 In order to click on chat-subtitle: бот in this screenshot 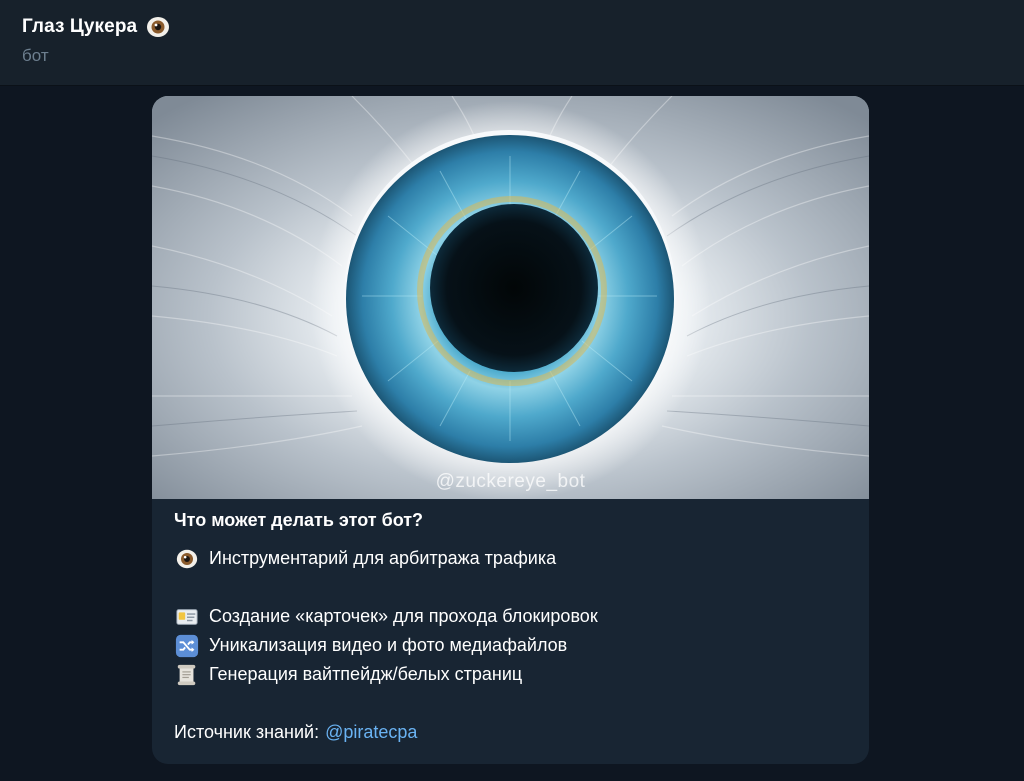, I will do `click(35, 55)`.